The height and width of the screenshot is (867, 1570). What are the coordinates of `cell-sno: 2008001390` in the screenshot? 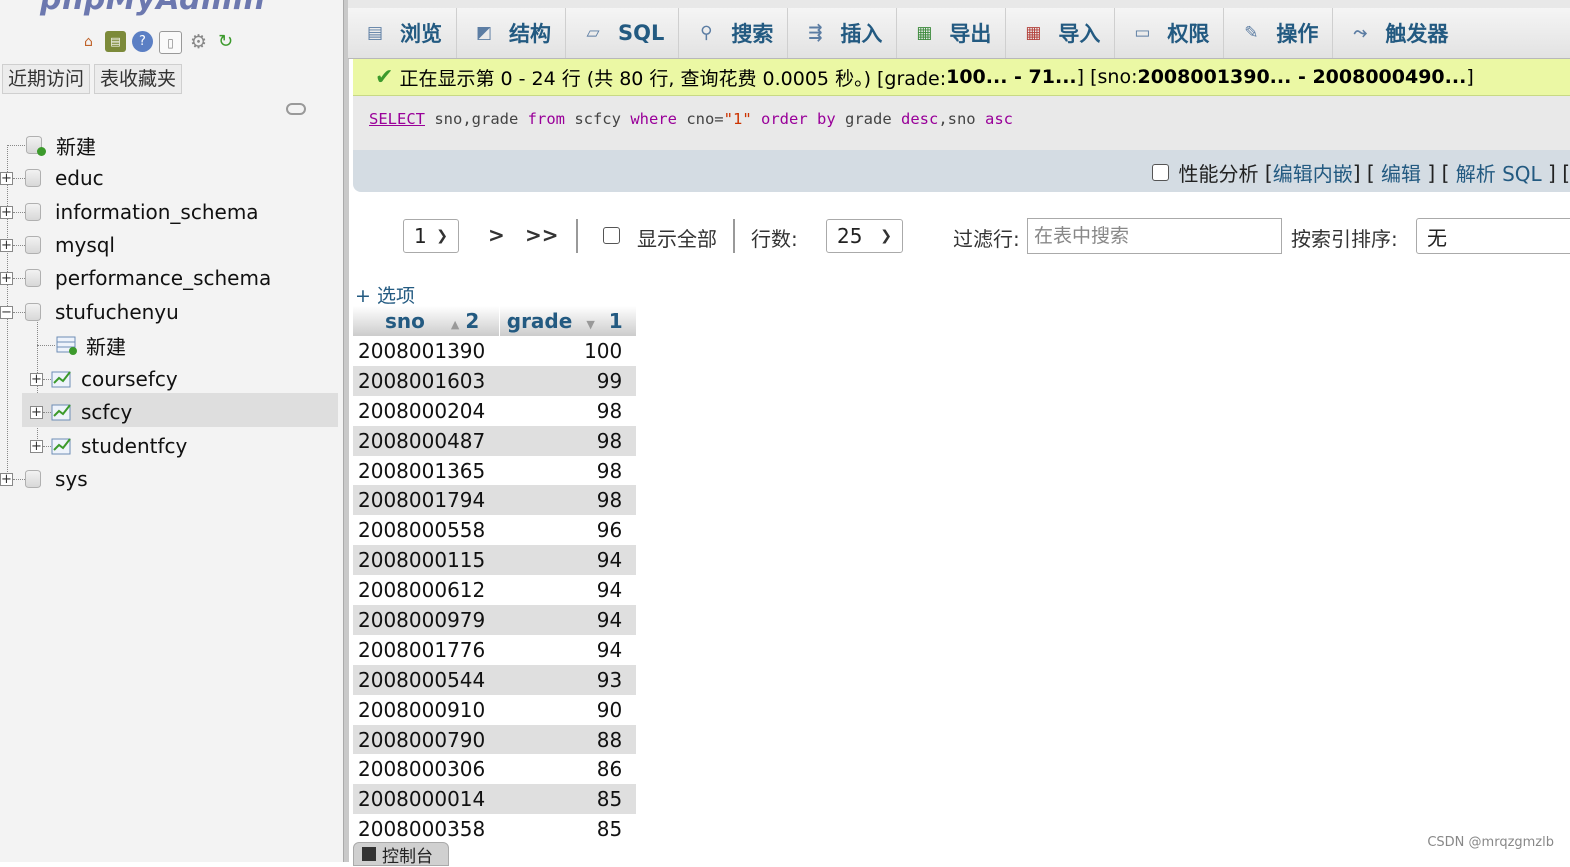 It's located at (426, 351).